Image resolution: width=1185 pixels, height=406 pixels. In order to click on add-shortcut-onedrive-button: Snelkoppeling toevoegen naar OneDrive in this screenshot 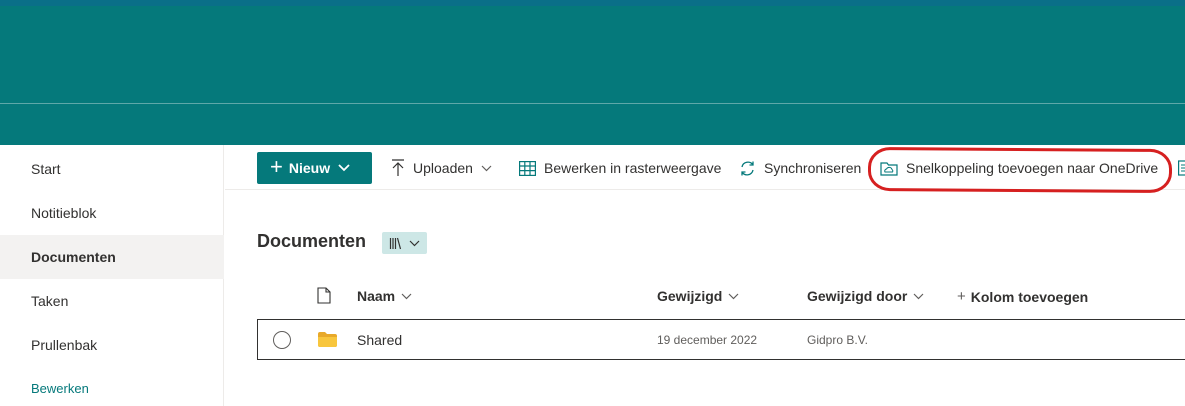, I will do `click(1019, 168)`.